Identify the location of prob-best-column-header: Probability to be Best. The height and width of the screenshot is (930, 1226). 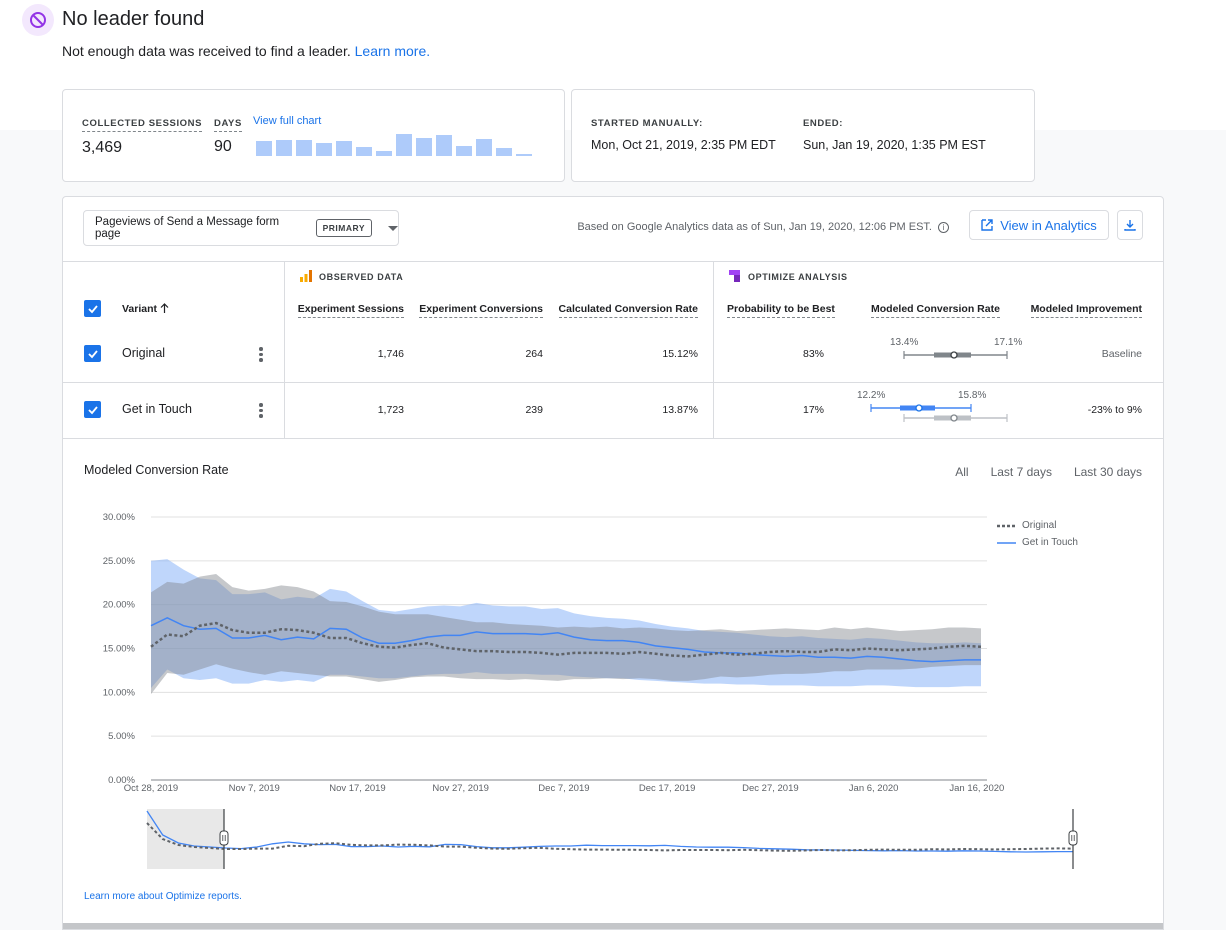
(781, 310).